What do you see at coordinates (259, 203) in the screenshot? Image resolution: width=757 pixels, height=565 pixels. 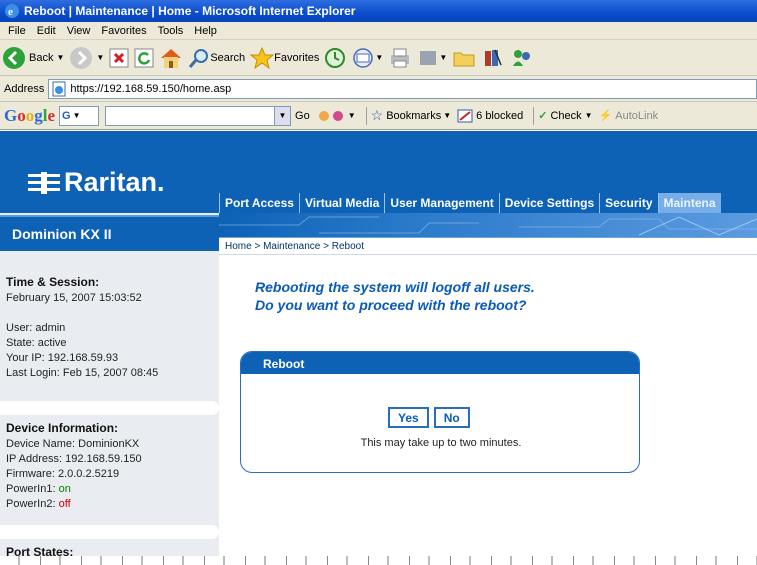 I see `nav-port-access: Port Access` at bounding box center [259, 203].